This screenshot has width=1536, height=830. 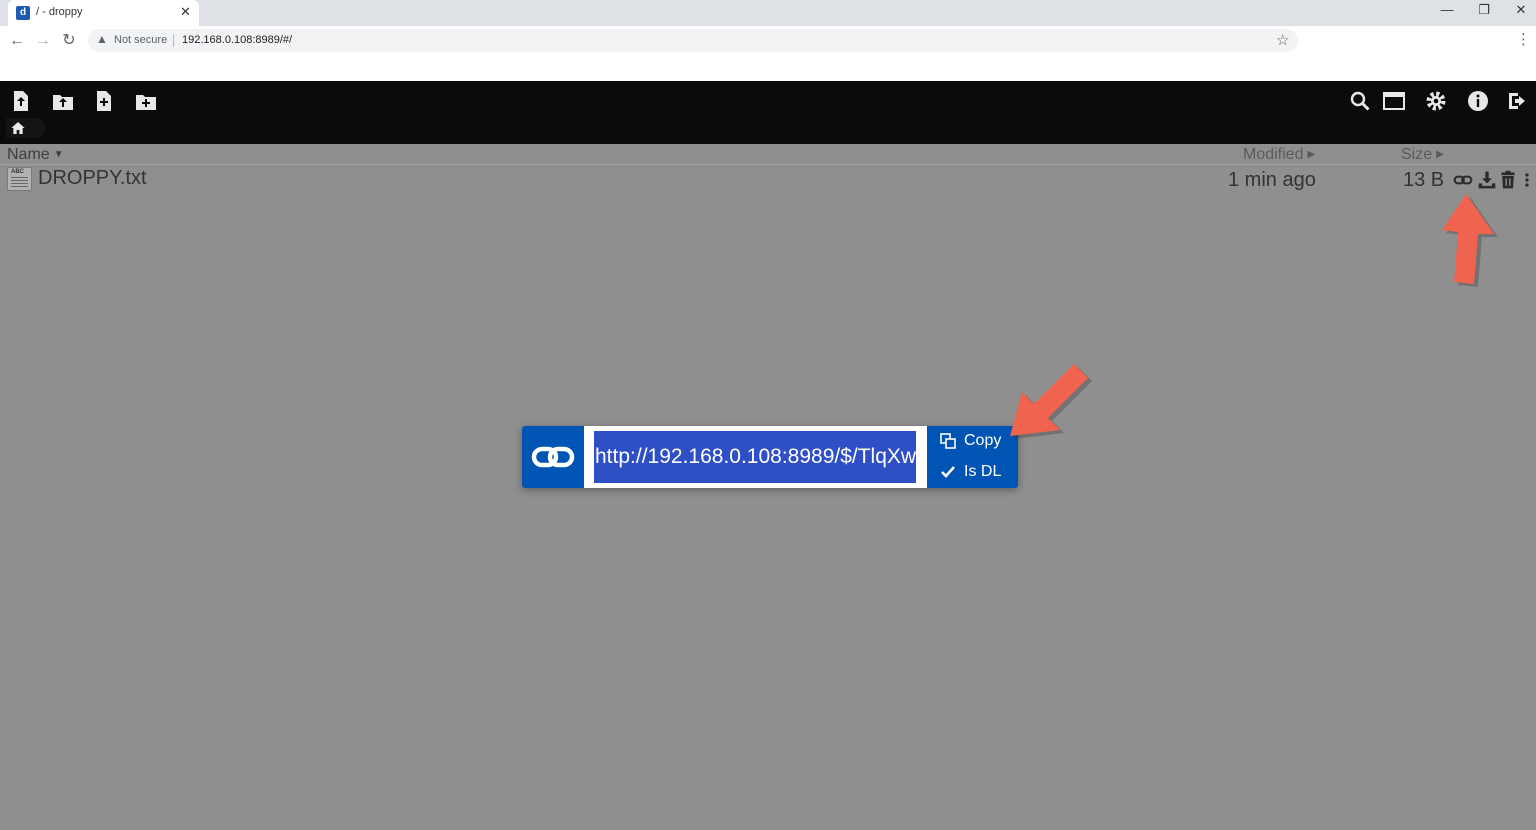 What do you see at coordinates (1424, 180) in the screenshot?
I see `file-size: 13 B` at bounding box center [1424, 180].